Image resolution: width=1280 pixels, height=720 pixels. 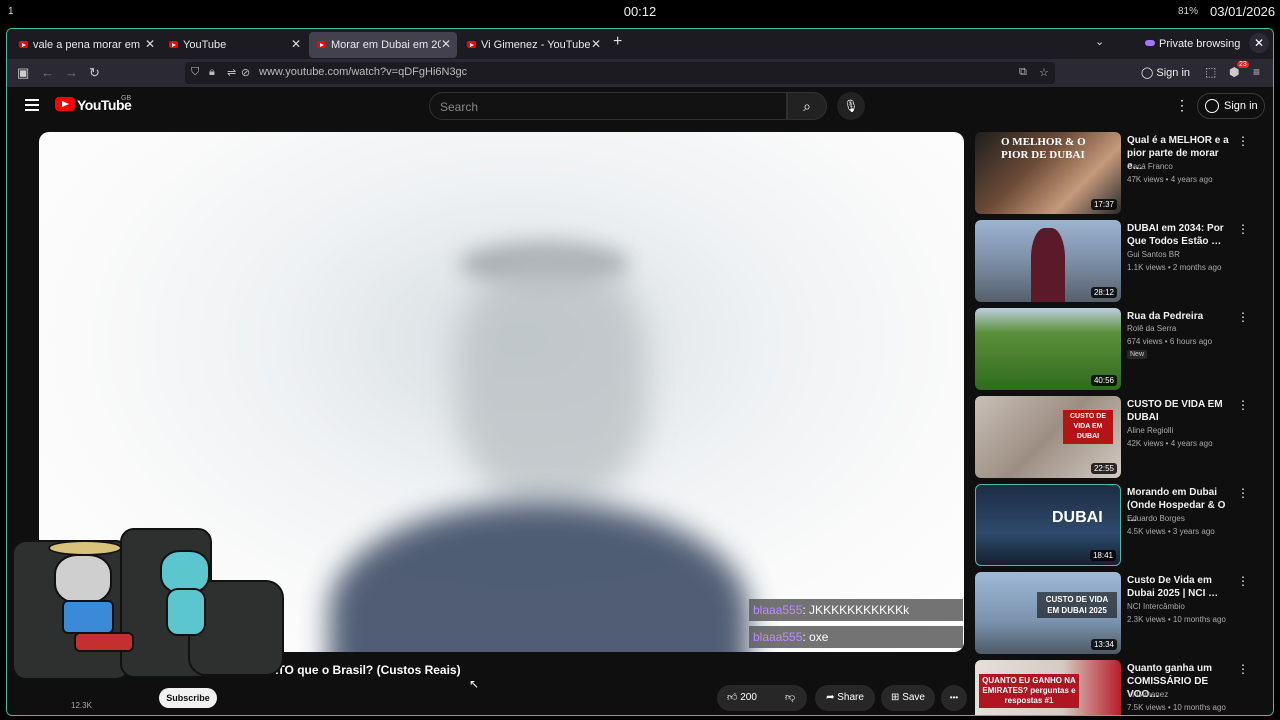 I want to click on search-button: ⌕, so click(x=807, y=106).